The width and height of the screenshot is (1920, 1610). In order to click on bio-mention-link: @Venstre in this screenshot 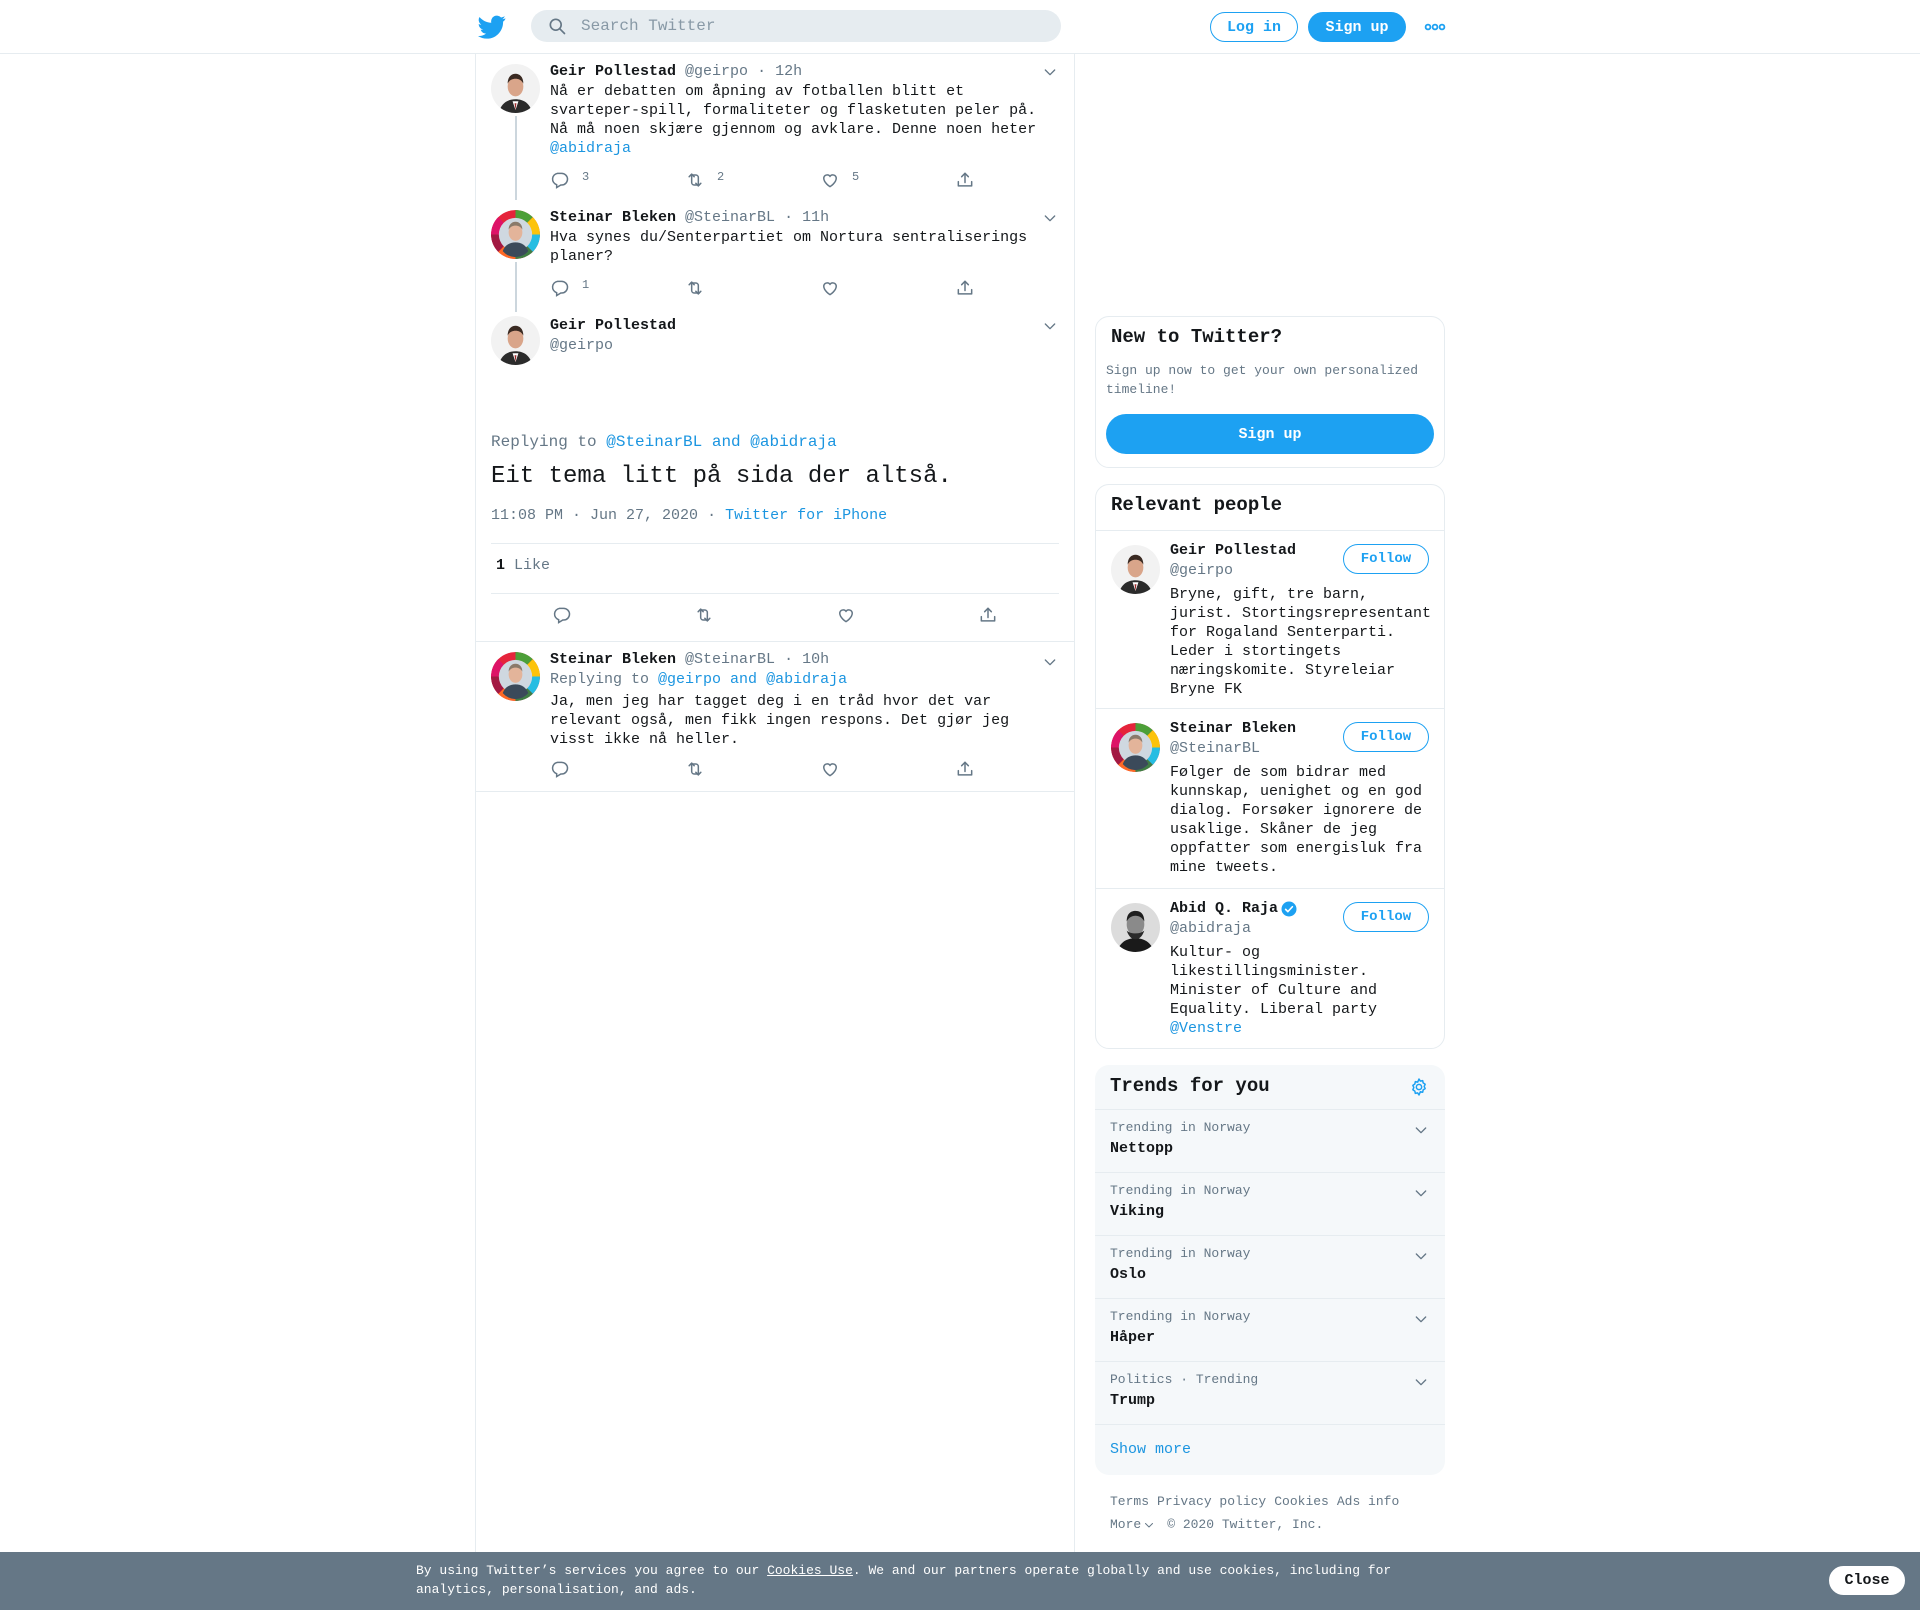, I will do `click(1206, 1028)`.